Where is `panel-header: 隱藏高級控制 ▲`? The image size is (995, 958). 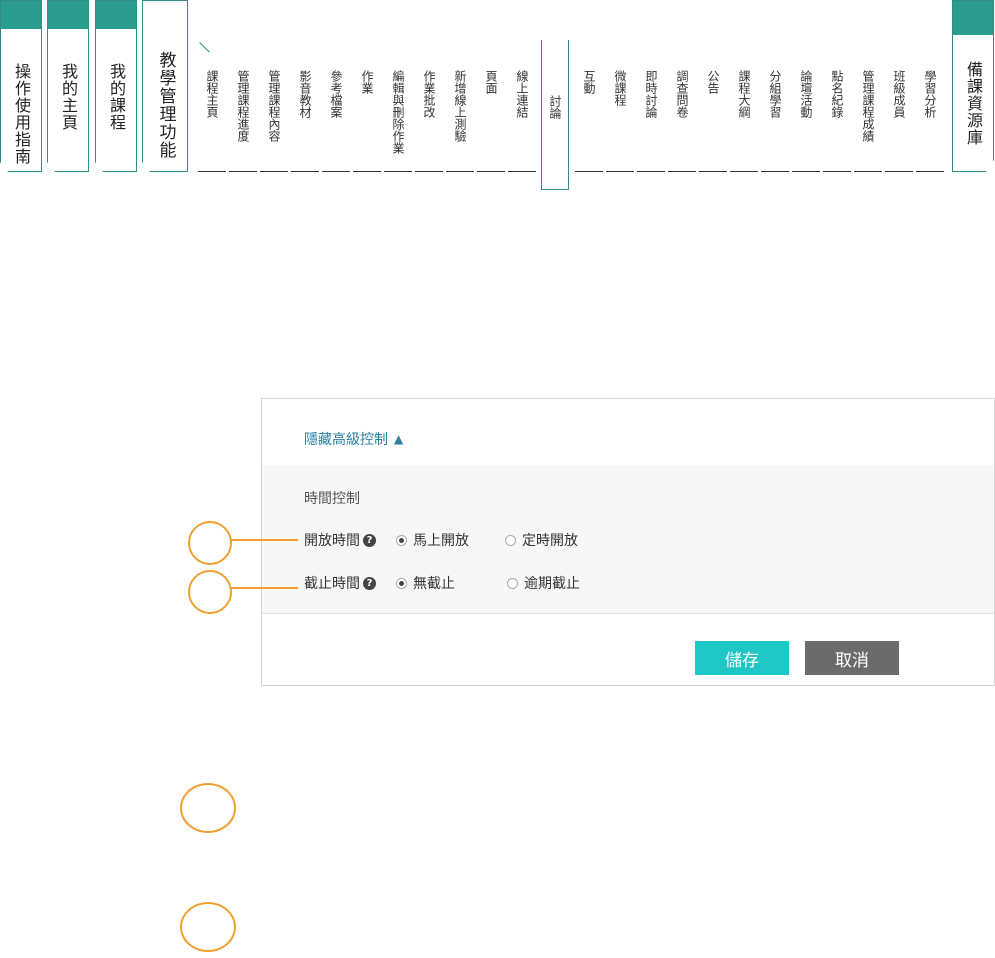
panel-header: 隱藏高級控制 ▲ is located at coordinates (628, 432).